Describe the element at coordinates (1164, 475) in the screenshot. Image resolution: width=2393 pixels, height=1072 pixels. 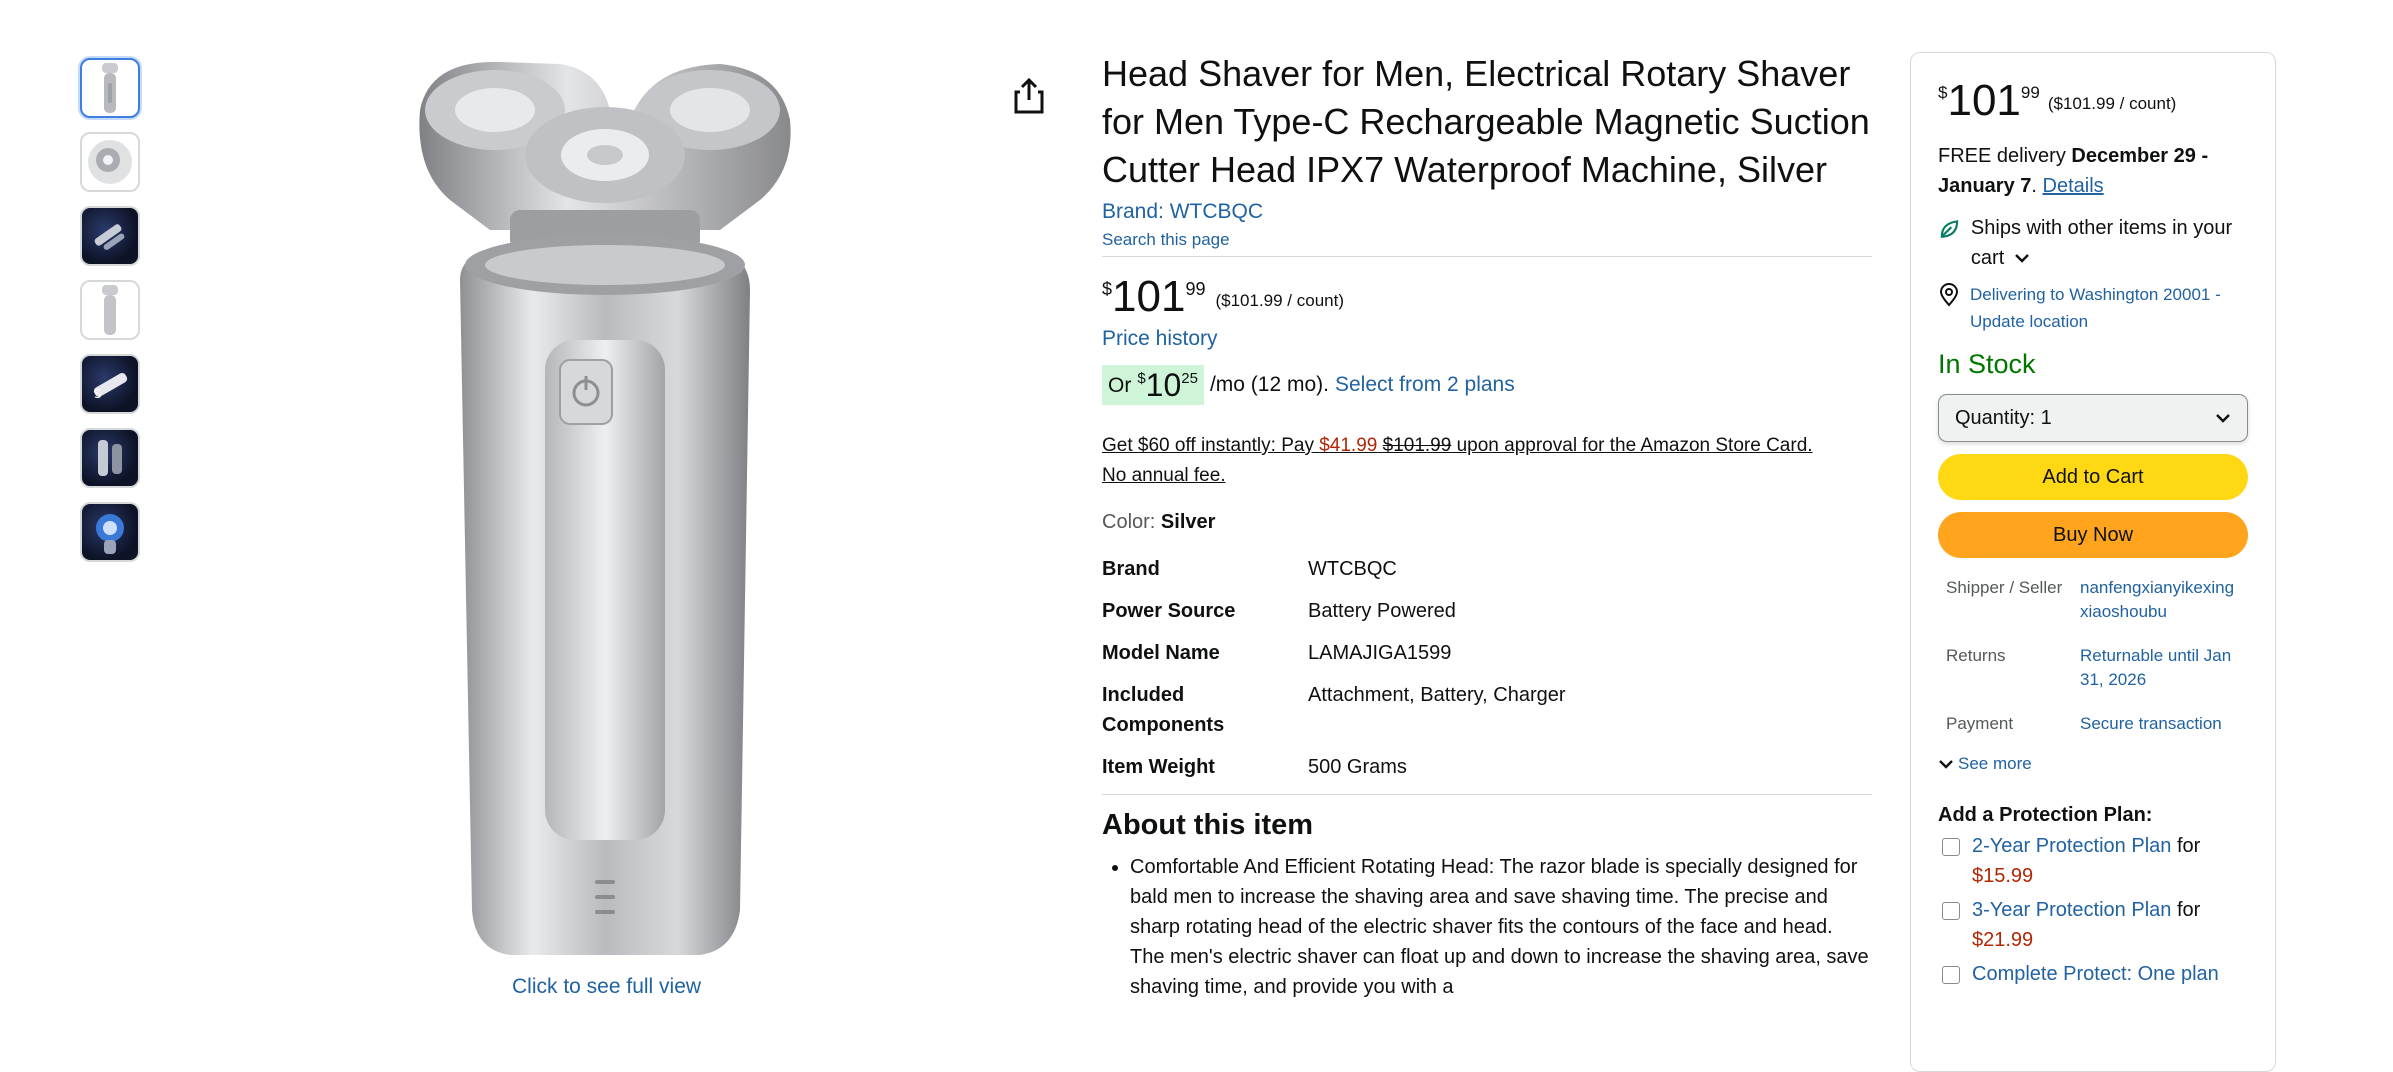
I see `promo-no-fee: No annual fee.` at that location.